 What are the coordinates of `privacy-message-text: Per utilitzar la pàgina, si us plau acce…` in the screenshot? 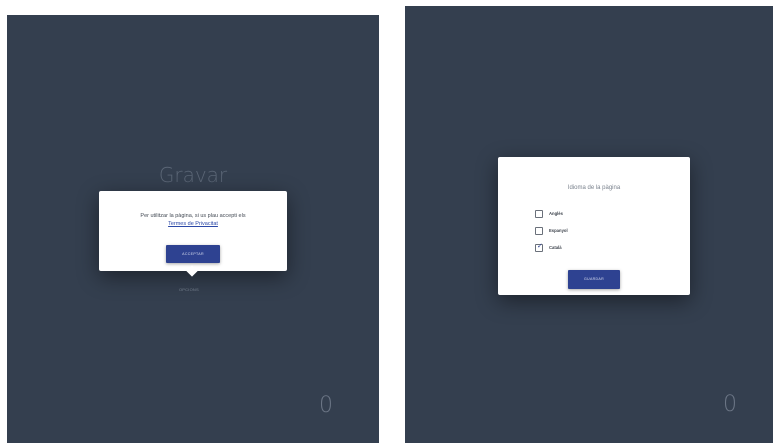 It's located at (193, 216).